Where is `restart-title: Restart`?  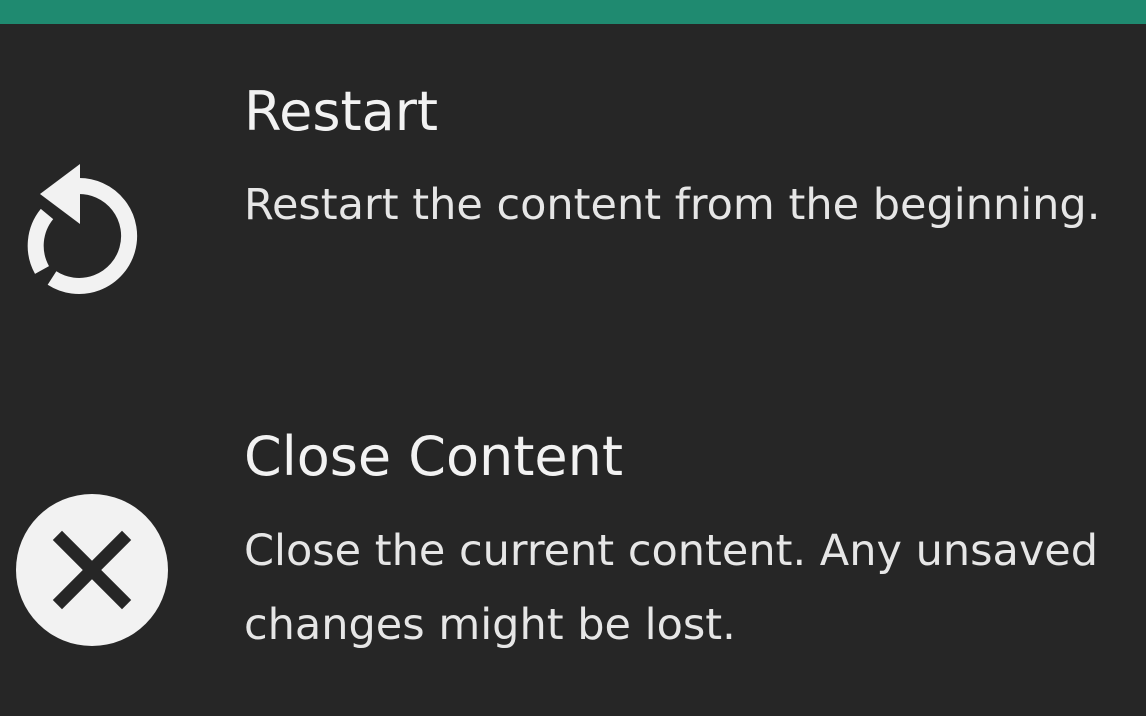 restart-title: Restart is located at coordinates (341, 111).